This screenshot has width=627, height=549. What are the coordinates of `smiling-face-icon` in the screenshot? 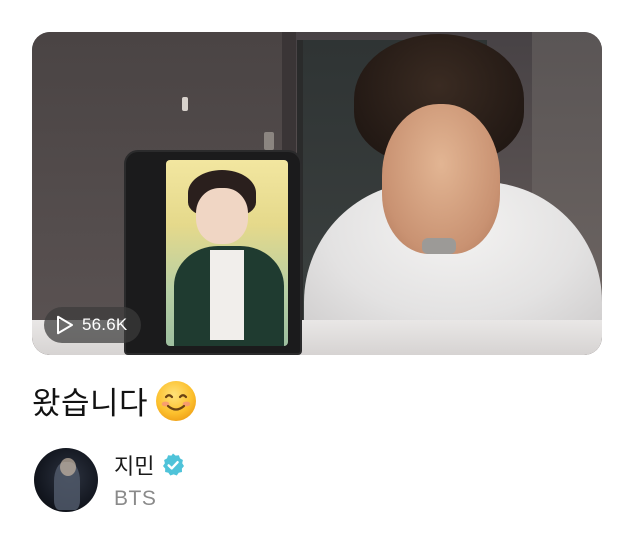 It's located at (176, 400).